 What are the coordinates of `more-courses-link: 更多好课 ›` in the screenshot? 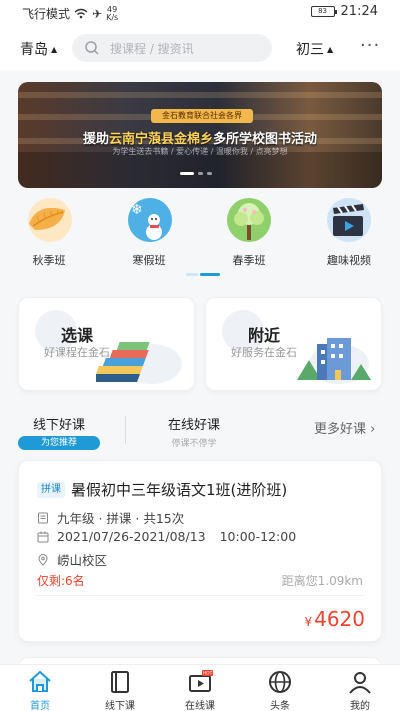 It's located at (344, 427).